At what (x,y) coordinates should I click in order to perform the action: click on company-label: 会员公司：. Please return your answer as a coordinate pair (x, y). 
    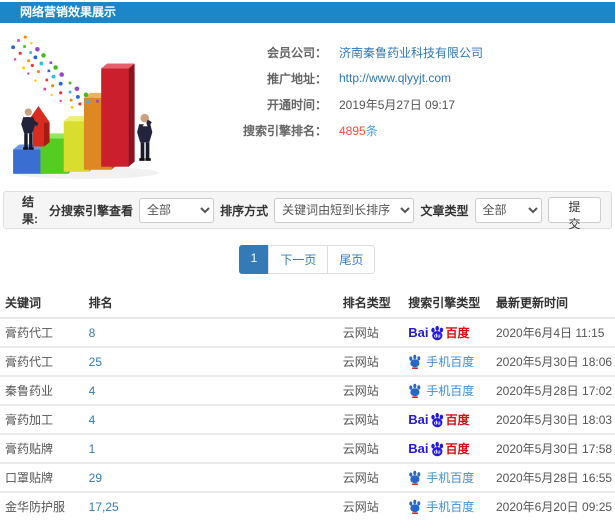
    Looking at the image, I should click on (296, 52).